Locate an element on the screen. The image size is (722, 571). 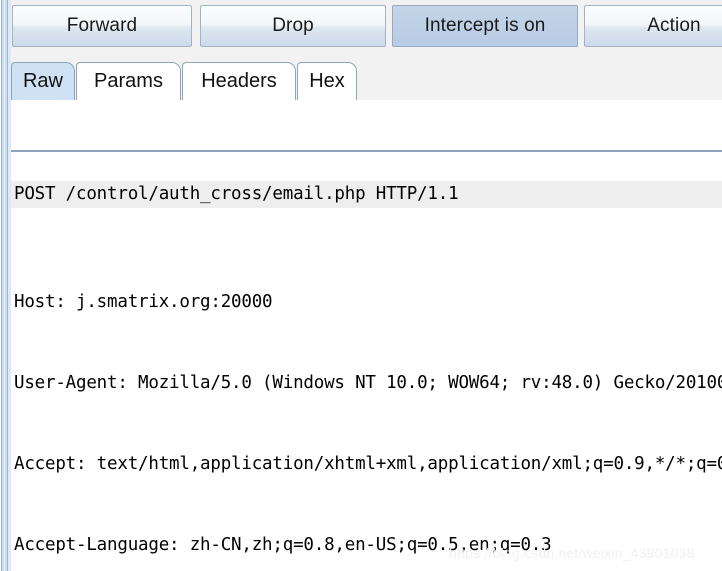
tab-underline is located at coordinates (366, 151).